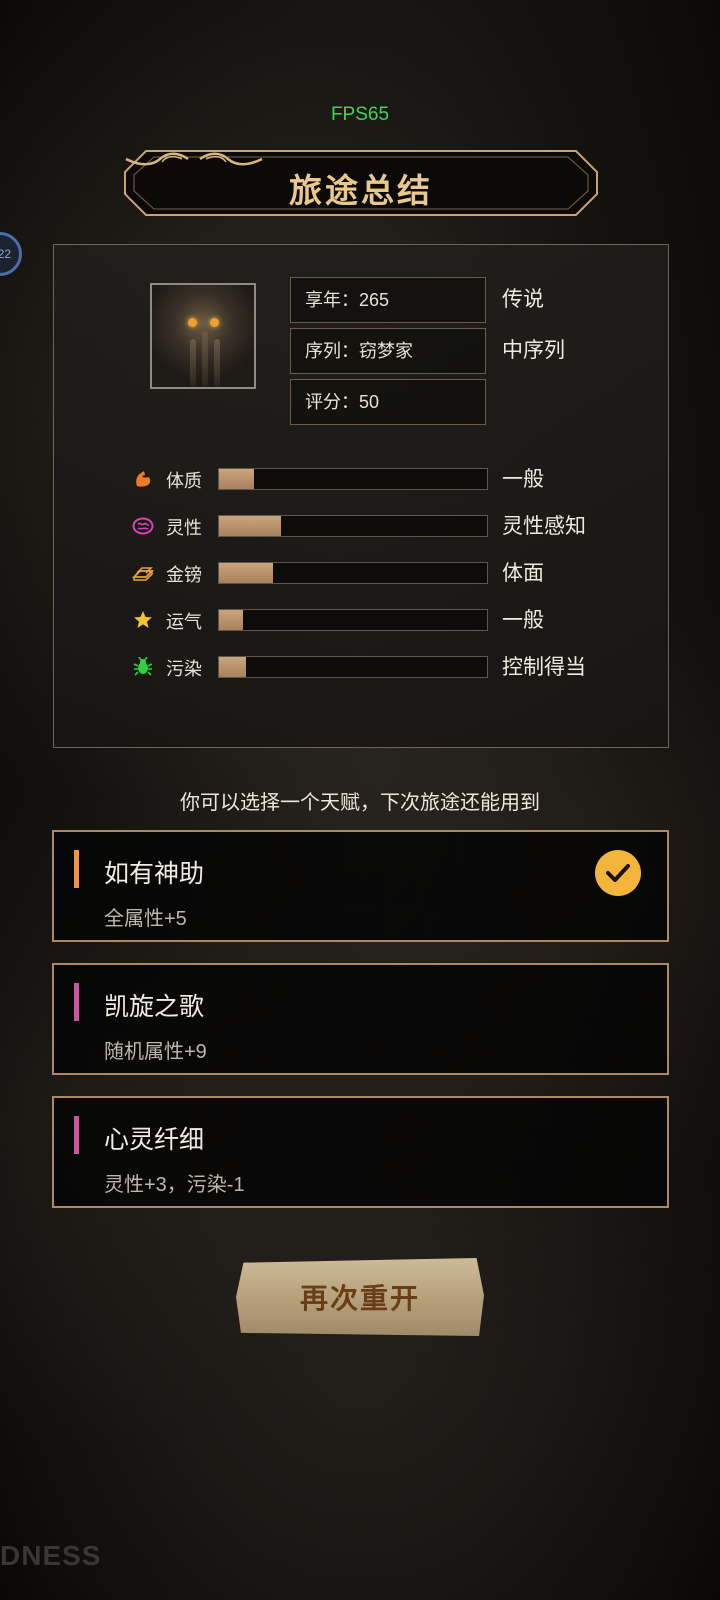  What do you see at coordinates (388, 351) in the screenshot?
I see `sequence-field: 序列：窃梦家` at bounding box center [388, 351].